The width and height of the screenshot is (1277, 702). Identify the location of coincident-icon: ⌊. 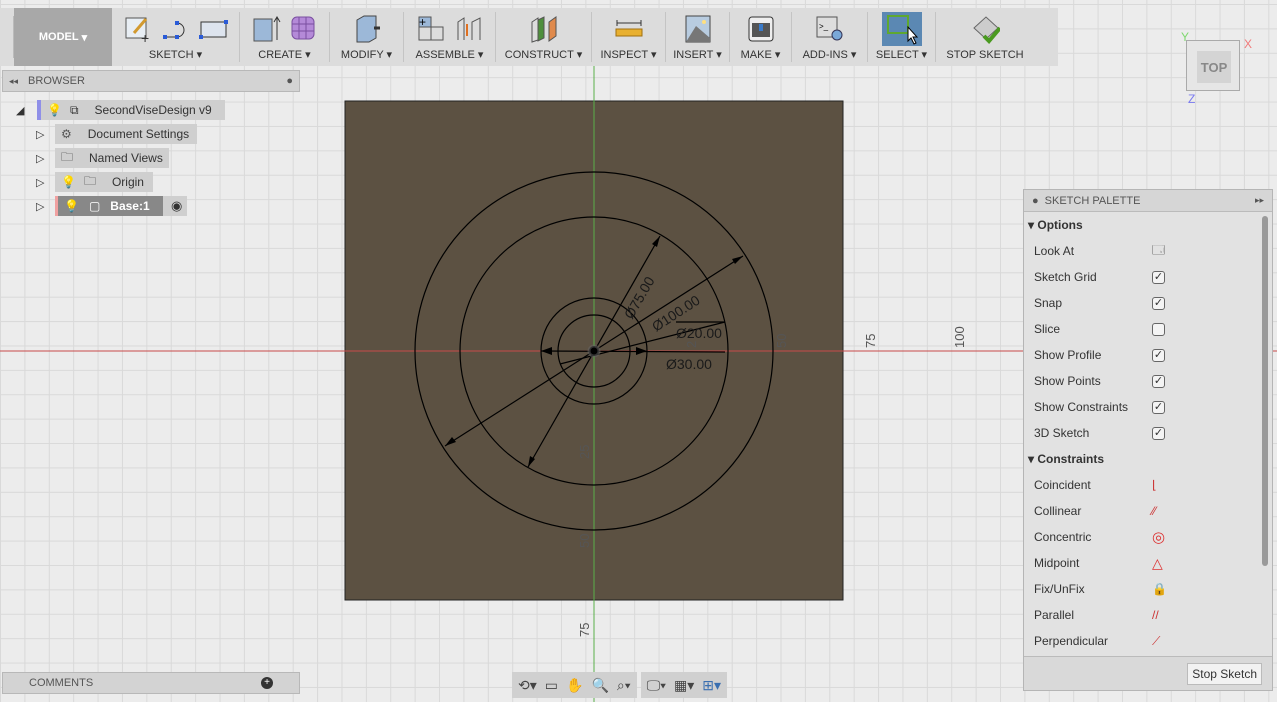
(1154, 485).